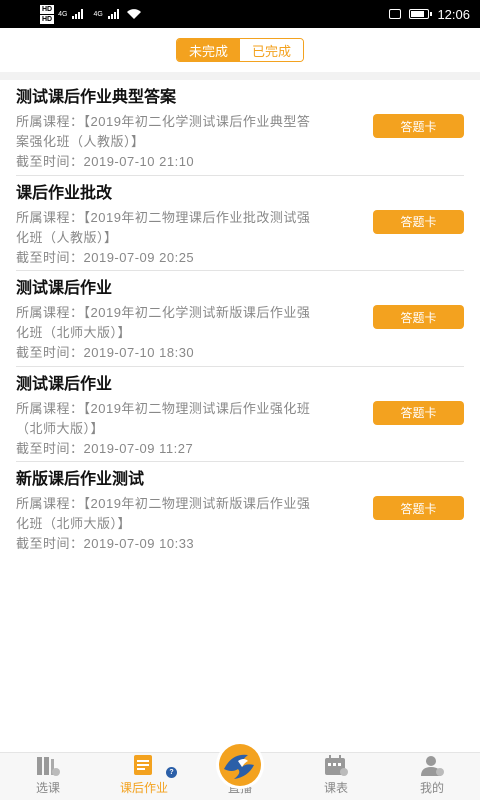 This screenshot has height=800, width=480. I want to click on homework-course: 所属课程：【2019年初二物理课后作业批改测试强化班（人教版）】, so click(166, 228).